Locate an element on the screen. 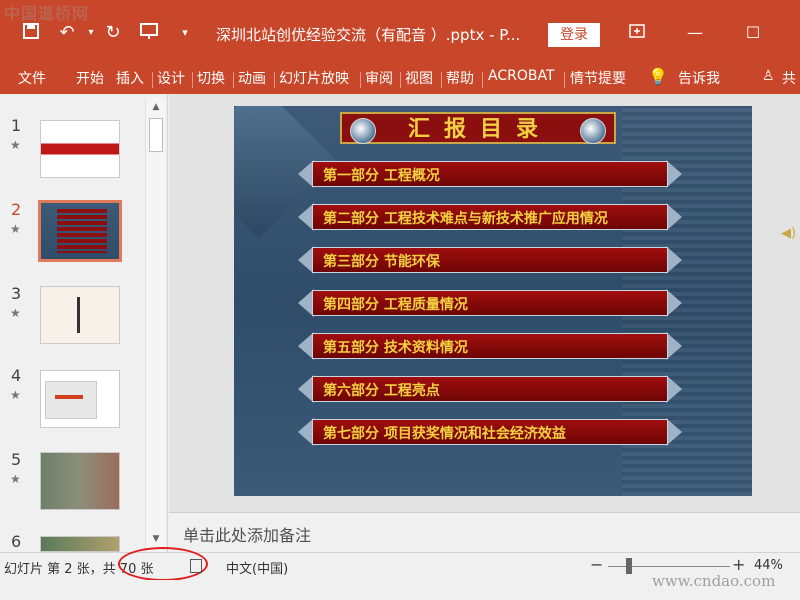 Image resolution: width=800 pixels, height=600 pixels. scroll-up-icon: ▲ is located at coordinates (156, 107).